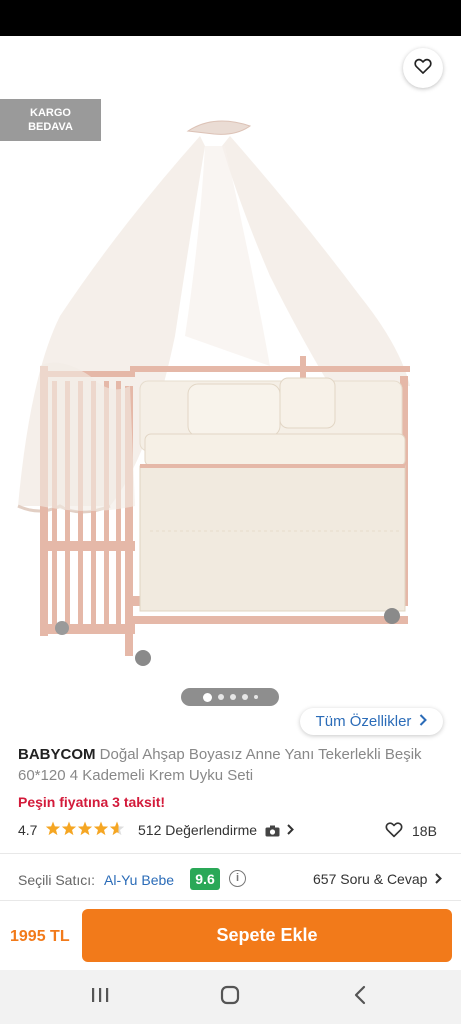 The width and height of the screenshot is (461, 1024). Describe the element at coordinates (205, 879) in the screenshot. I see `seller-score-badge: 9.6` at that location.